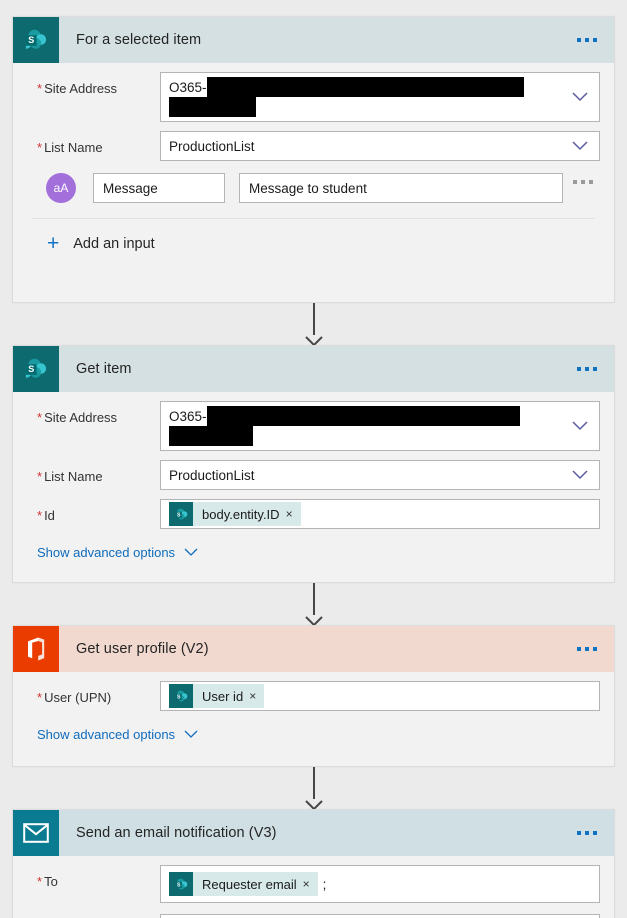 The height and width of the screenshot is (918, 627). I want to click on field-label: * Site Address, so click(77, 88).